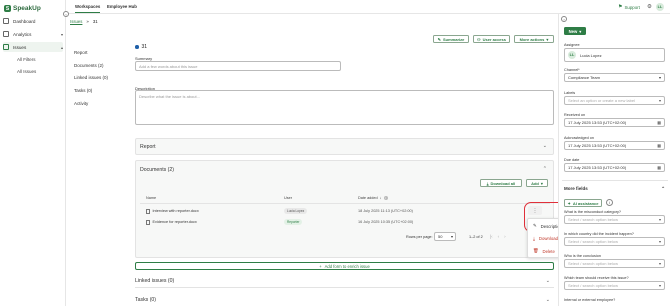 The width and height of the screenshot is (670, 306). What do you see at coordinates (288, 198) in the screenshot?
I see `column-header-user: User` at bounding box center [288, 198].